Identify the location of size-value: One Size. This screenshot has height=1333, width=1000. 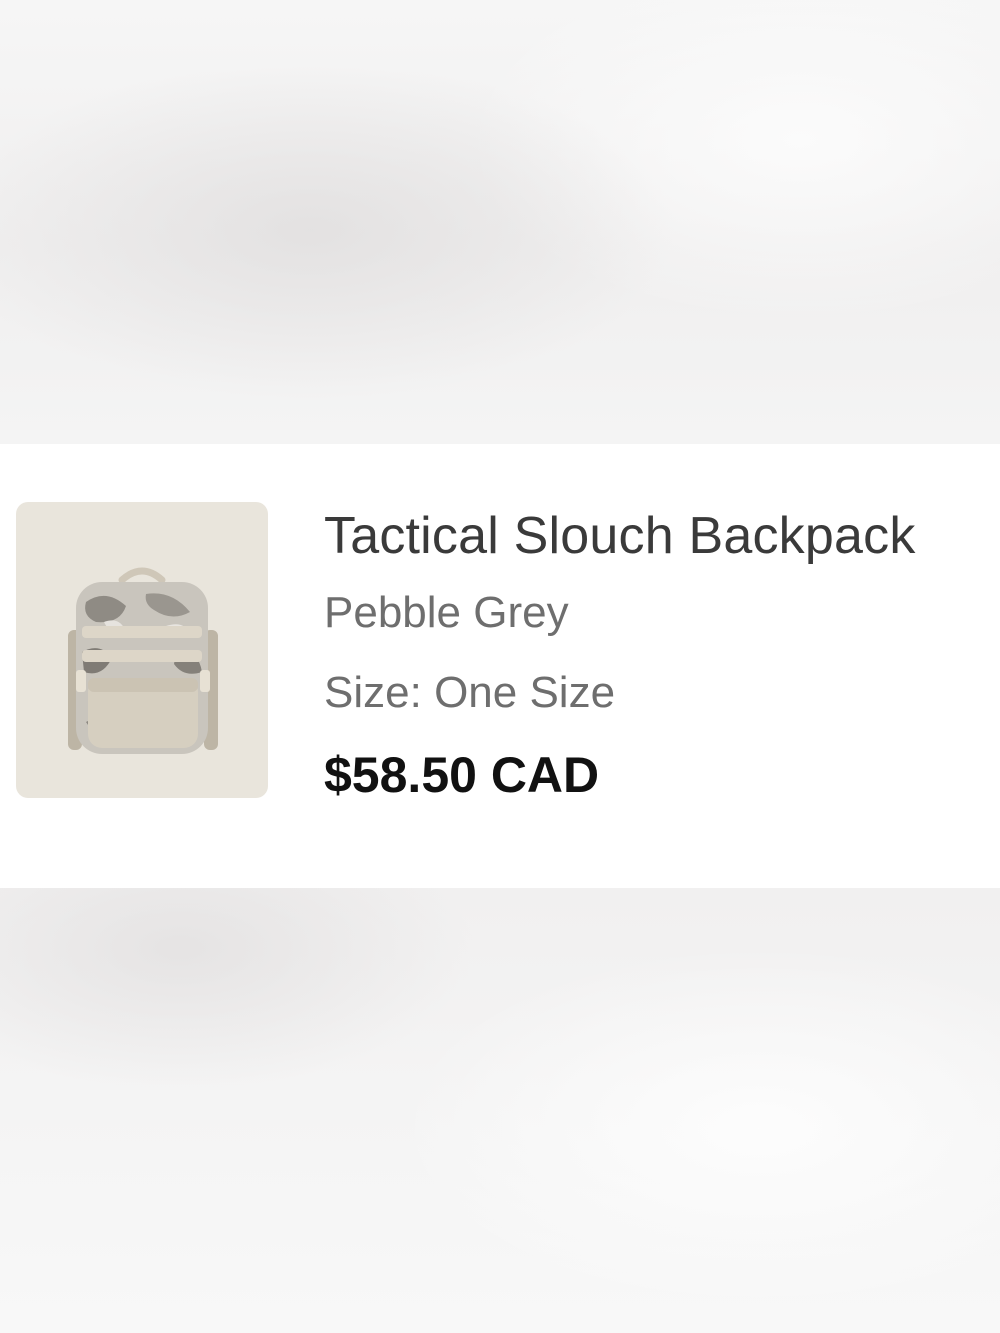
(525, 692).